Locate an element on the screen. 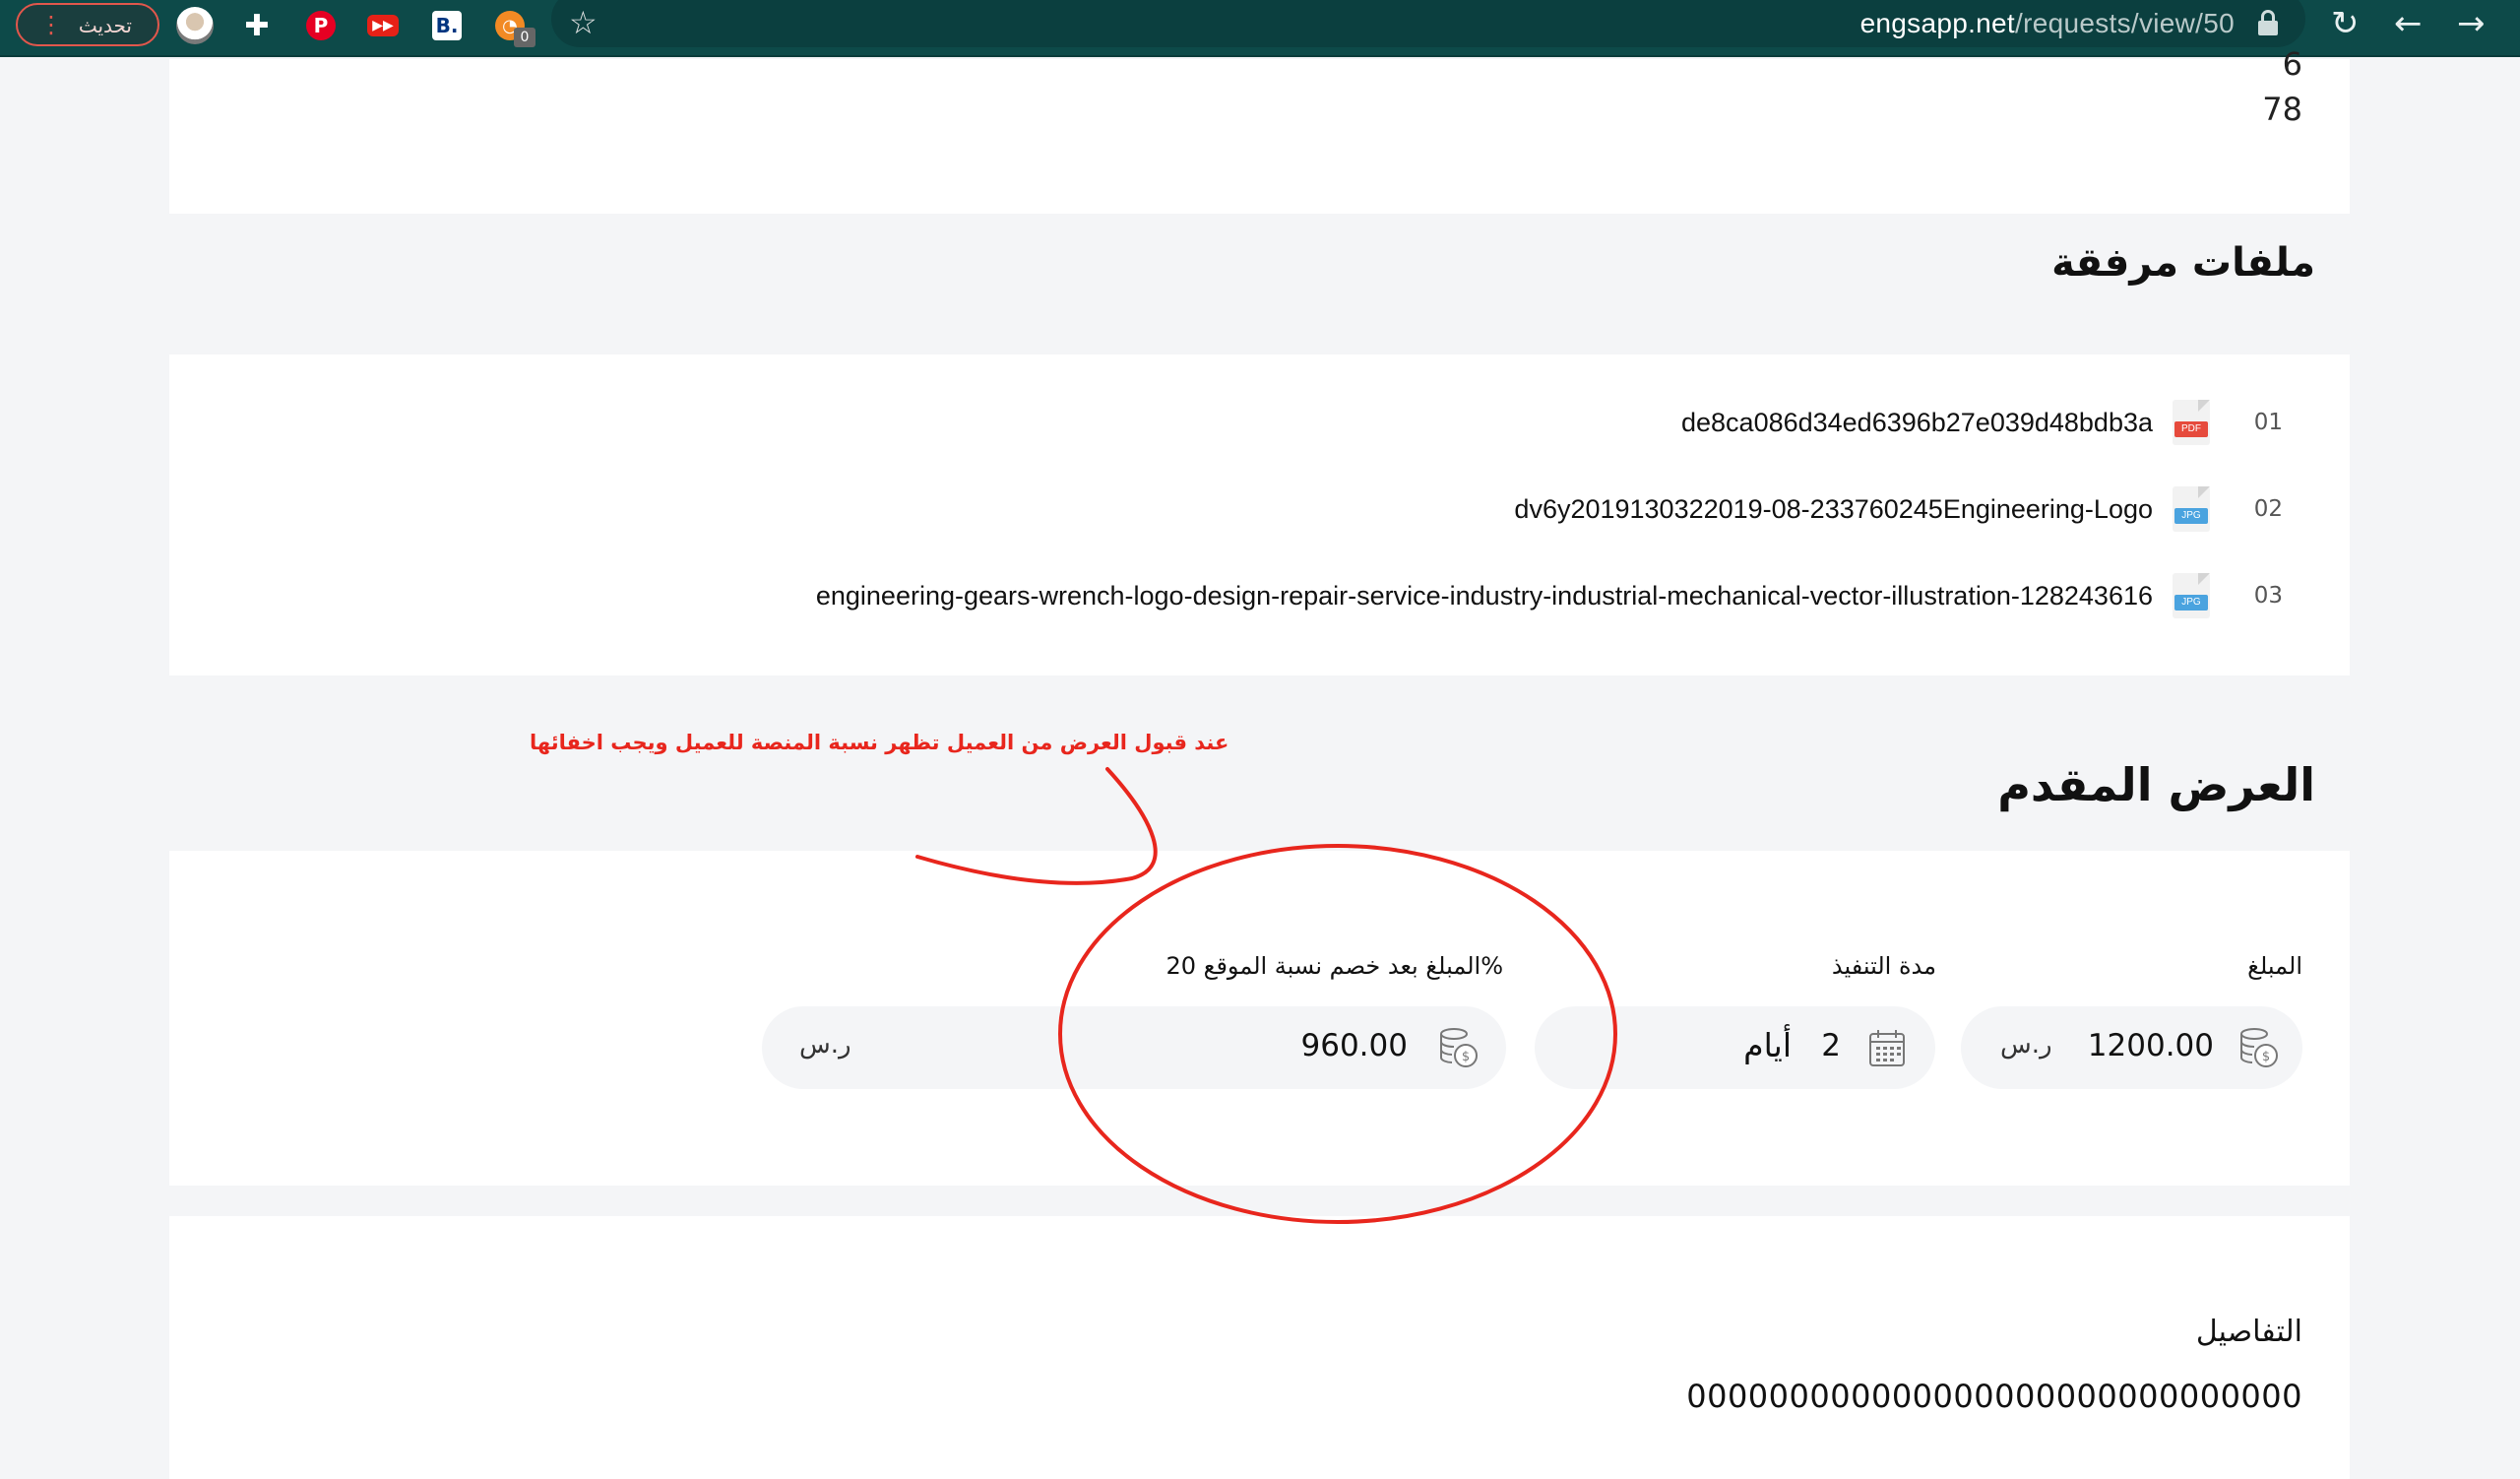  top-value-a: 6 is located at coordinates (2292, 64).